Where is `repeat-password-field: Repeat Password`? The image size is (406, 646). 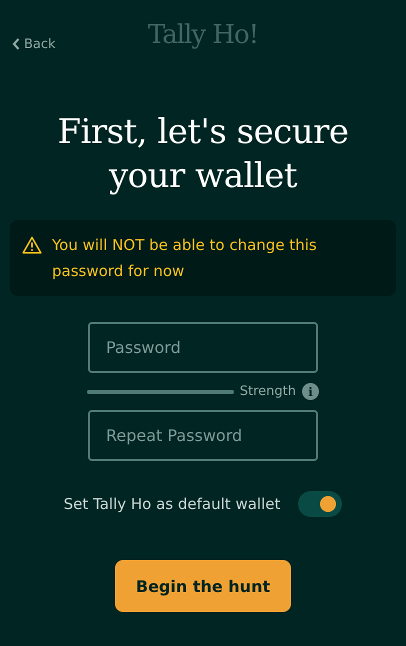 repeat-password-field: Repeat Password is located at coordinates (203, 436).